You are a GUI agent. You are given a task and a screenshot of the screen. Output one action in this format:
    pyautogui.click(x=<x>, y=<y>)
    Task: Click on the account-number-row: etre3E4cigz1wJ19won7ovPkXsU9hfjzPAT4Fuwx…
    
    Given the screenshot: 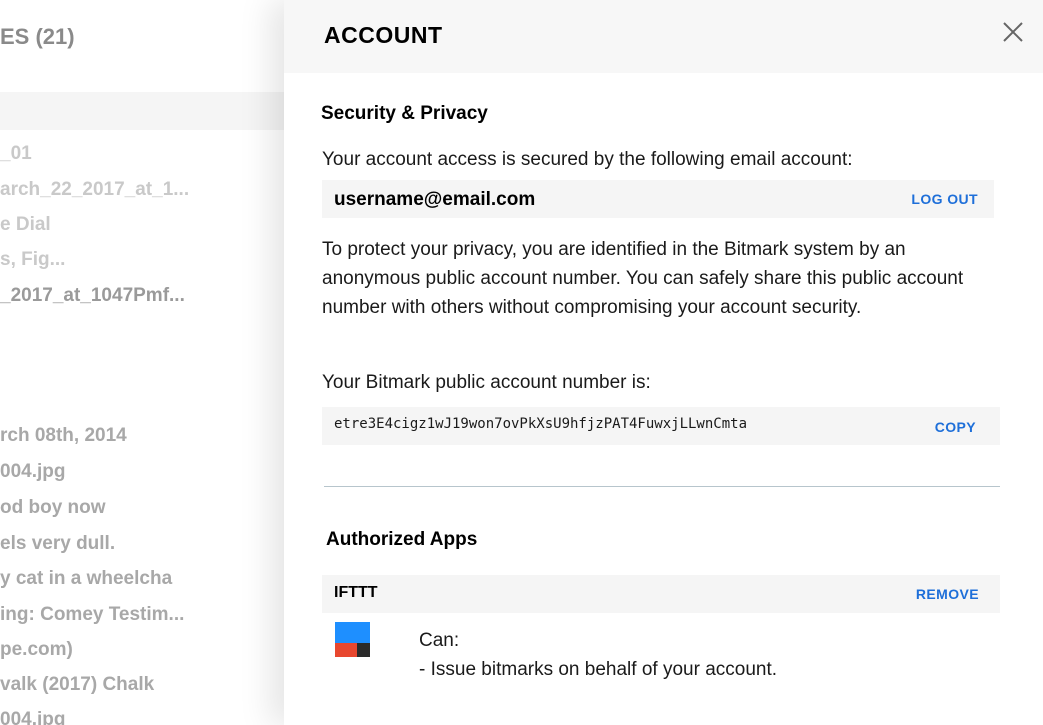 What is the action you would take?
    pyautogui.click(x=661, y=426)
    